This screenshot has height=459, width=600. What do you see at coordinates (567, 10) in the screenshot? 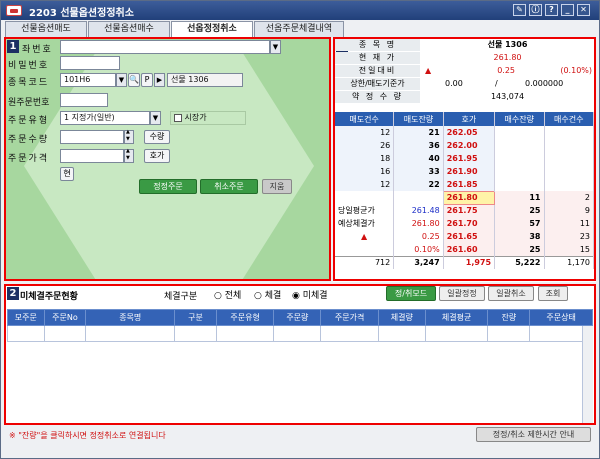
I see `minimize-icon: _` at bounding box center [567, 10].